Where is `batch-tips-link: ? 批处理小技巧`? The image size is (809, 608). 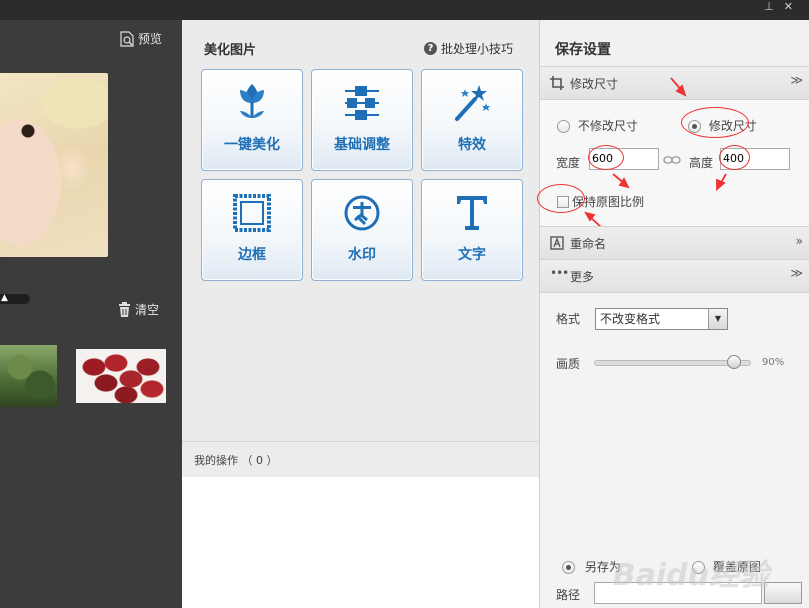 batch-tips-link: ? 批处理小技巧 is located at coordinates (468, 48).